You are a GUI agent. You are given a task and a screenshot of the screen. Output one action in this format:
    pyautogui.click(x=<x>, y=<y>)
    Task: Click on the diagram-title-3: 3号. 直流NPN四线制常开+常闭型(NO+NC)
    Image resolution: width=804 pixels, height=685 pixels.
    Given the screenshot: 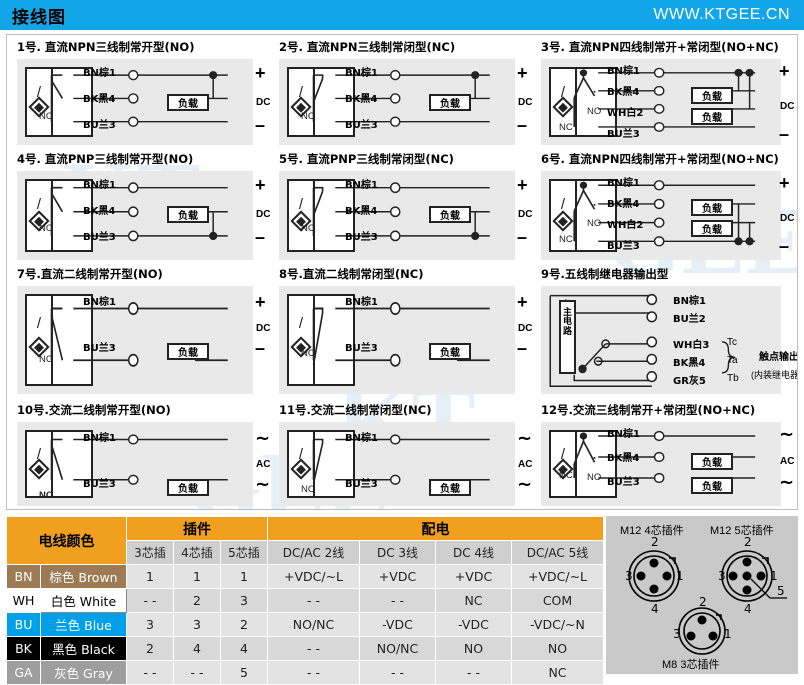 What is the action you would take?
    pyautogui.click(x=660, y=47)
    